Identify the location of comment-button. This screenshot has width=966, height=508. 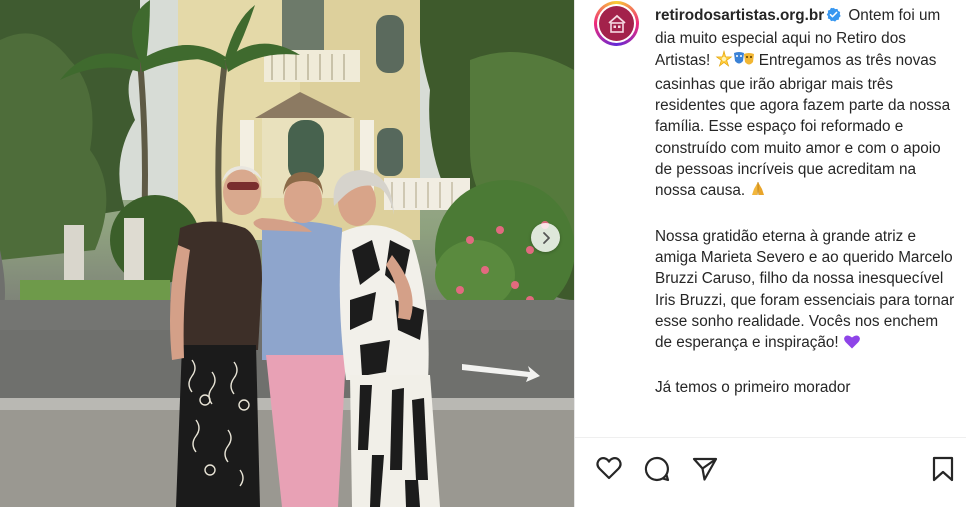
(657, 471).